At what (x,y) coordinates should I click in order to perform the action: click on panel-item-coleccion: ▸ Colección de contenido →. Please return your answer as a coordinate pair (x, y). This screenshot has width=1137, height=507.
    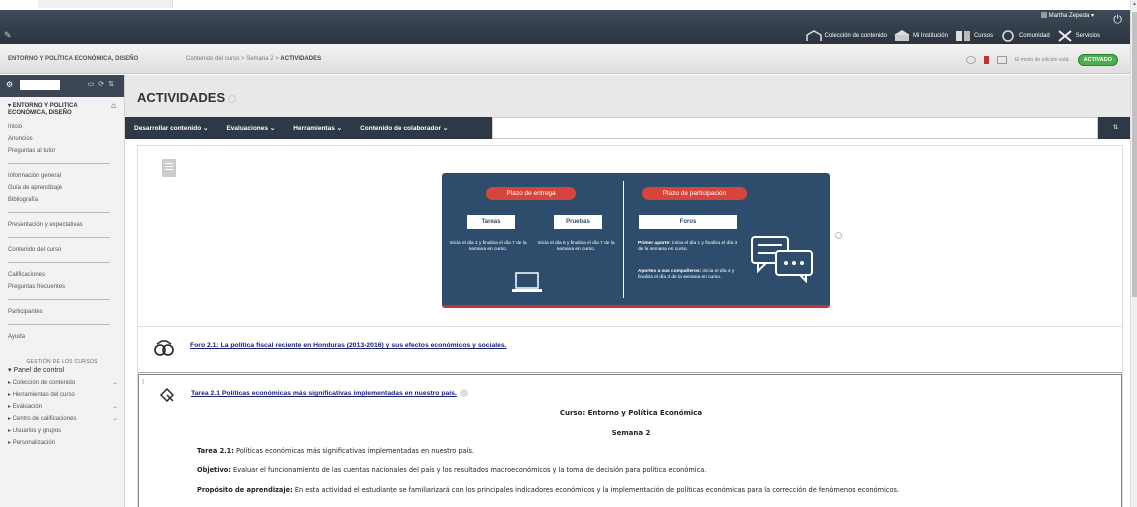
    Looking at the image, I should click on (62, 383).